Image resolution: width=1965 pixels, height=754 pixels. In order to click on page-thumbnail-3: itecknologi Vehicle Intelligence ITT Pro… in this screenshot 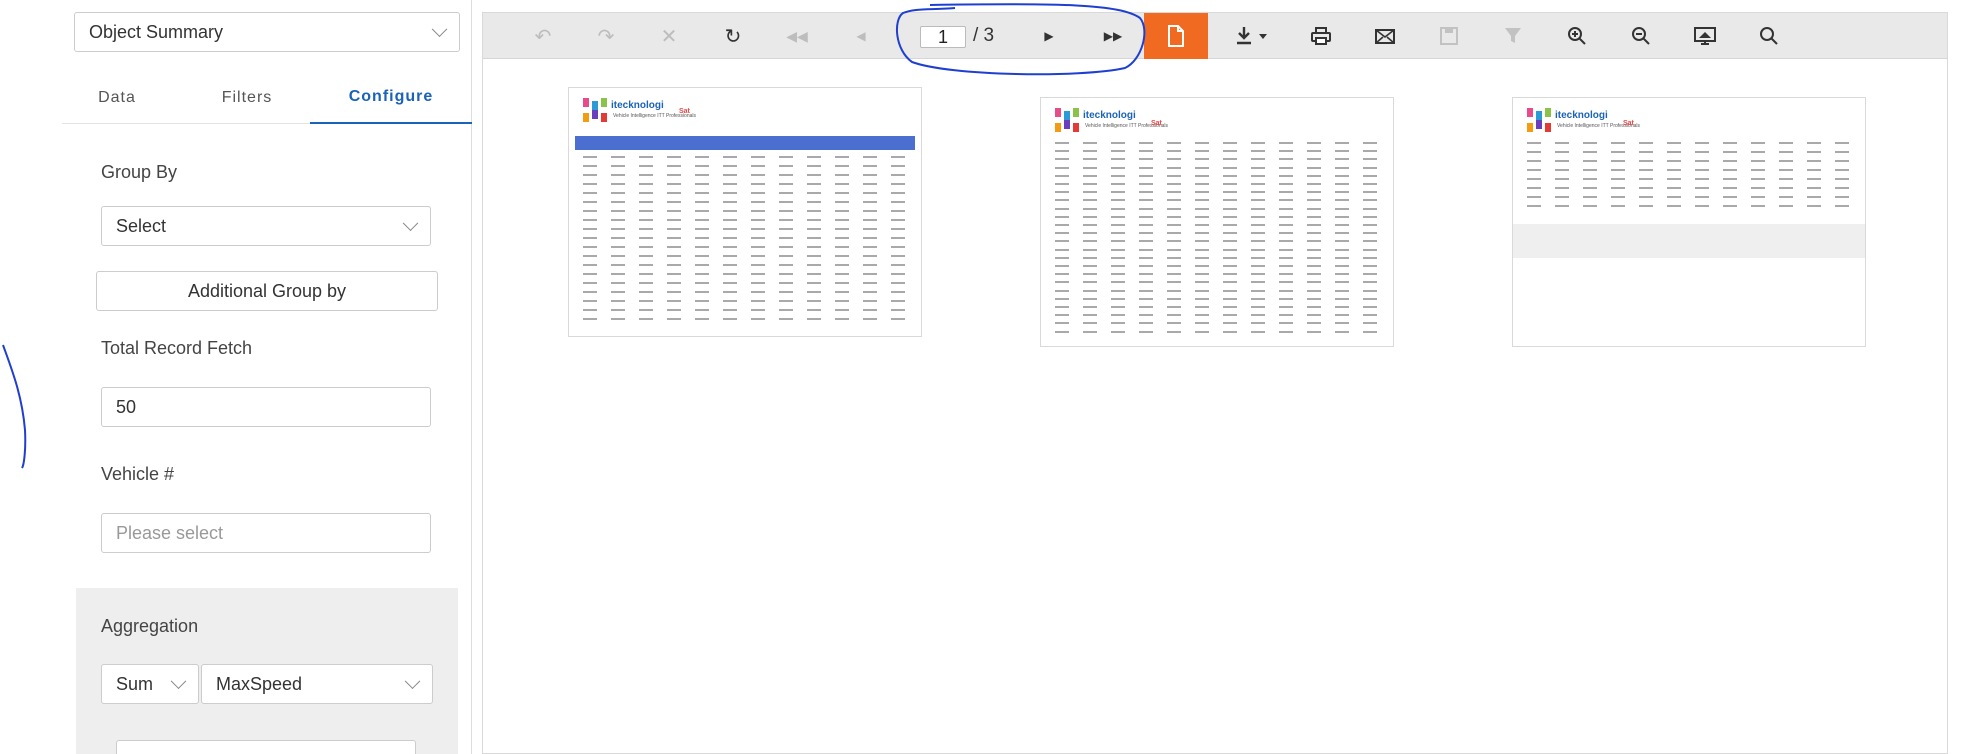, I will do `click(1689, 222)`.